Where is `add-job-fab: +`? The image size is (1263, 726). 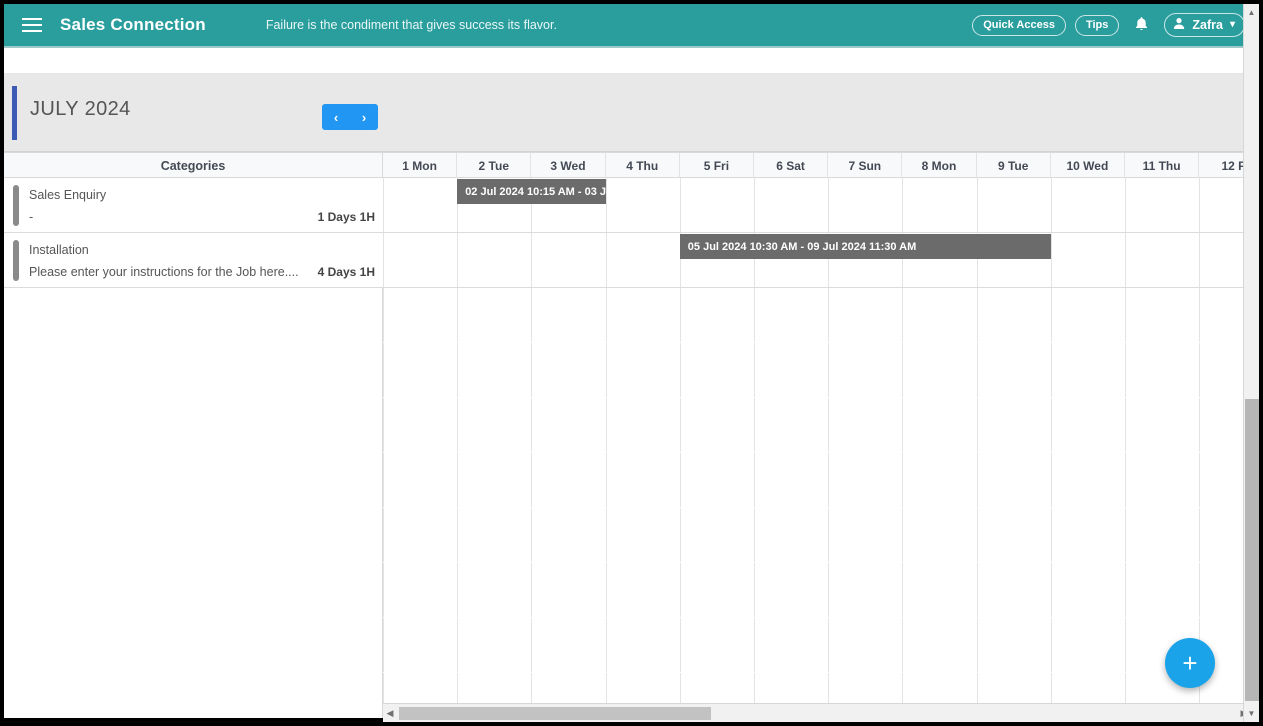 add-job-fab: + is located at coordinates (1190, 663).